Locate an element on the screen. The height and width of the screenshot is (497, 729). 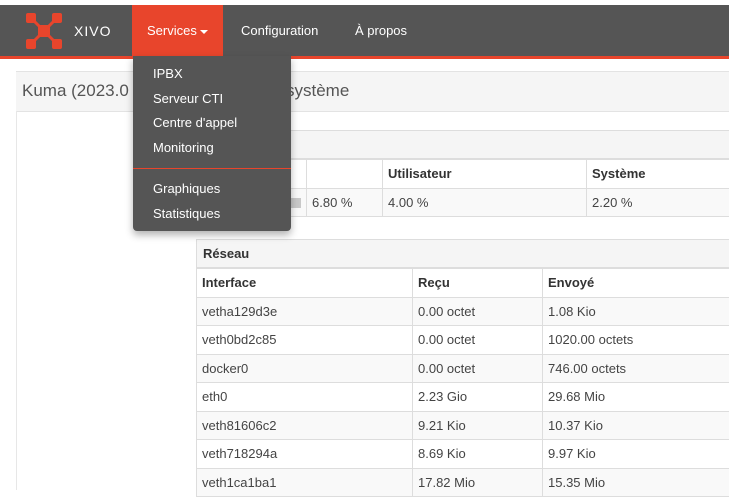
received-cell: 8.69 Kio is located at coordinates (478, 454).